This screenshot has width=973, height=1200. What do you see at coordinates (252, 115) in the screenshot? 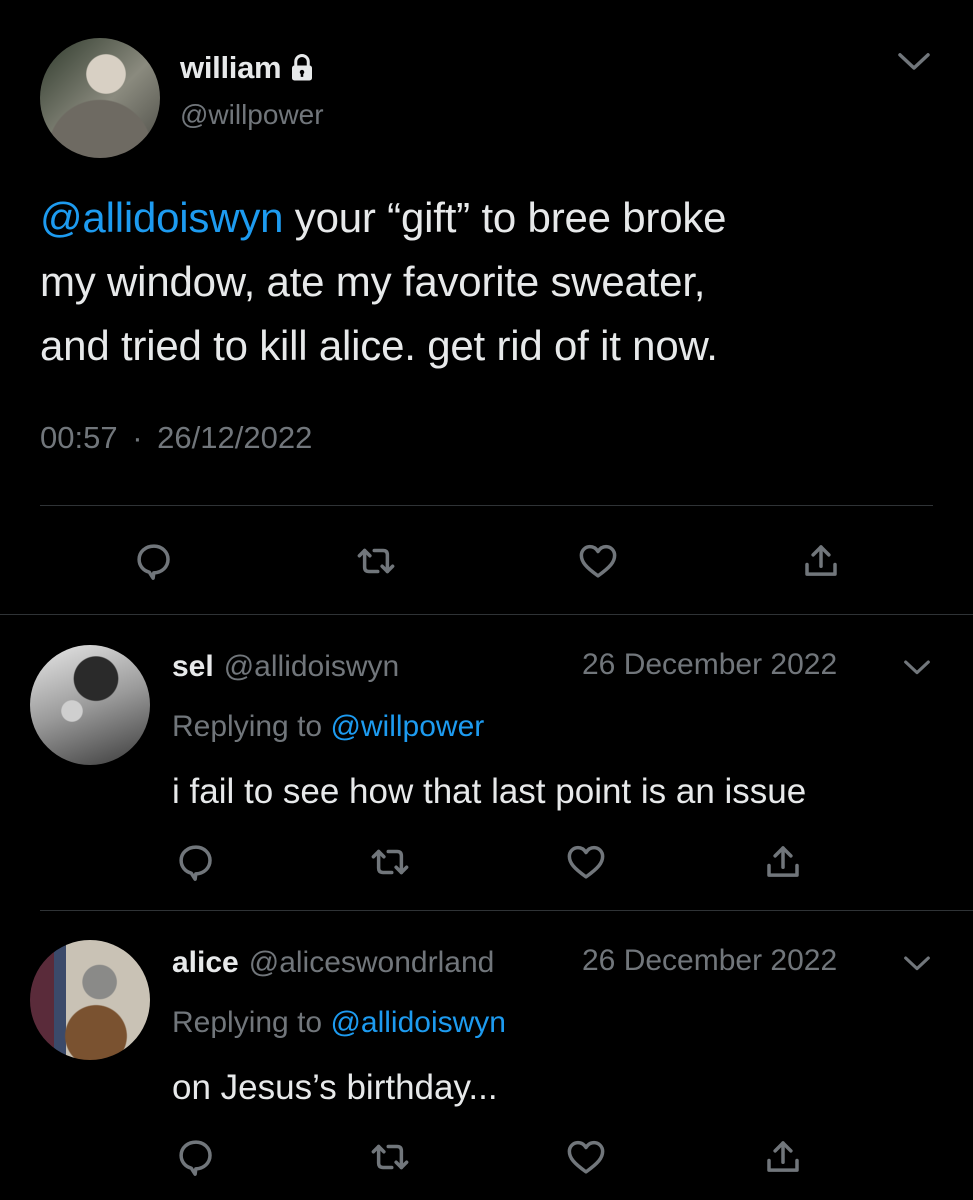
I see `handle: @willpower` at bounding box center [252, 115].